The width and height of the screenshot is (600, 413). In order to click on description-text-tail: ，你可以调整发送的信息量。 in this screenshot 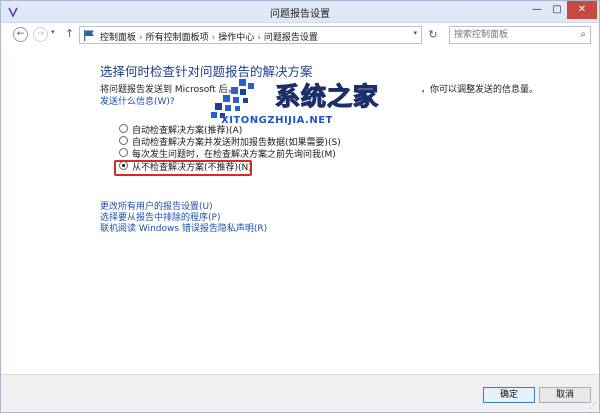, I will do `click(480, 90)`.